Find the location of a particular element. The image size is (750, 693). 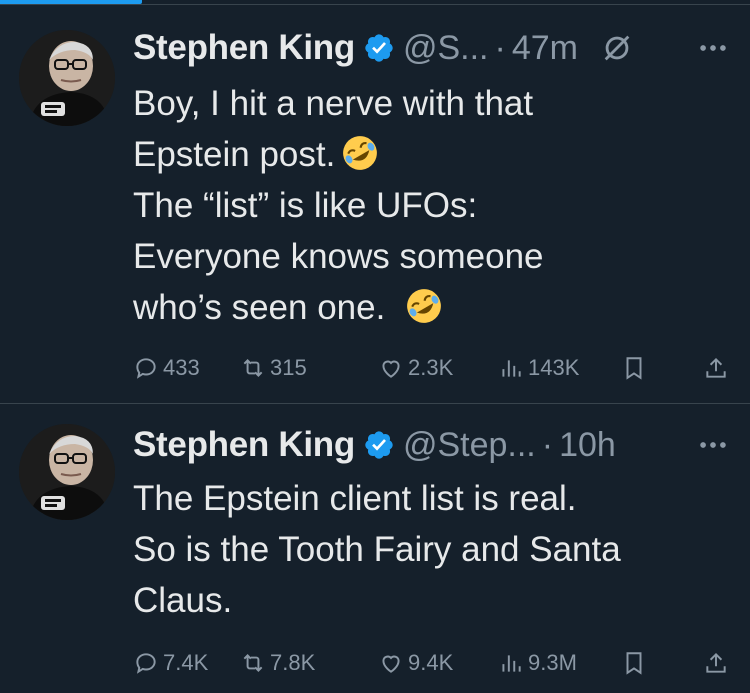

tweet-text-line-with-emoji: who’s seen one. is located at coordinates (421, 307).